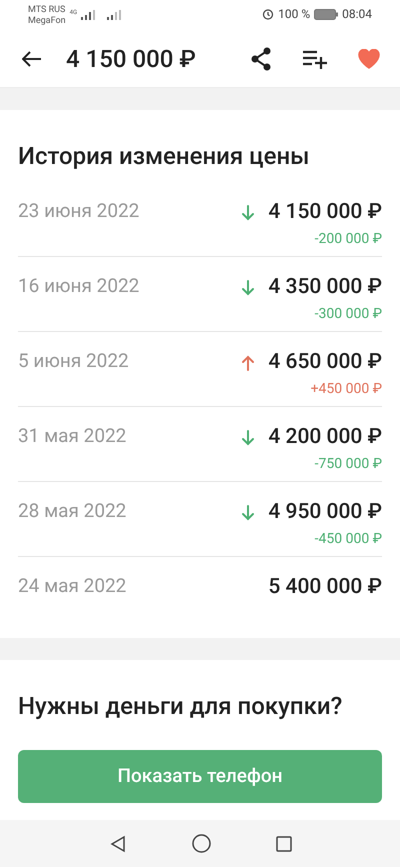 This screenshot has height=867, width=400. I want to click on page-title: 4 150 000 ₽, so click(131, 59).